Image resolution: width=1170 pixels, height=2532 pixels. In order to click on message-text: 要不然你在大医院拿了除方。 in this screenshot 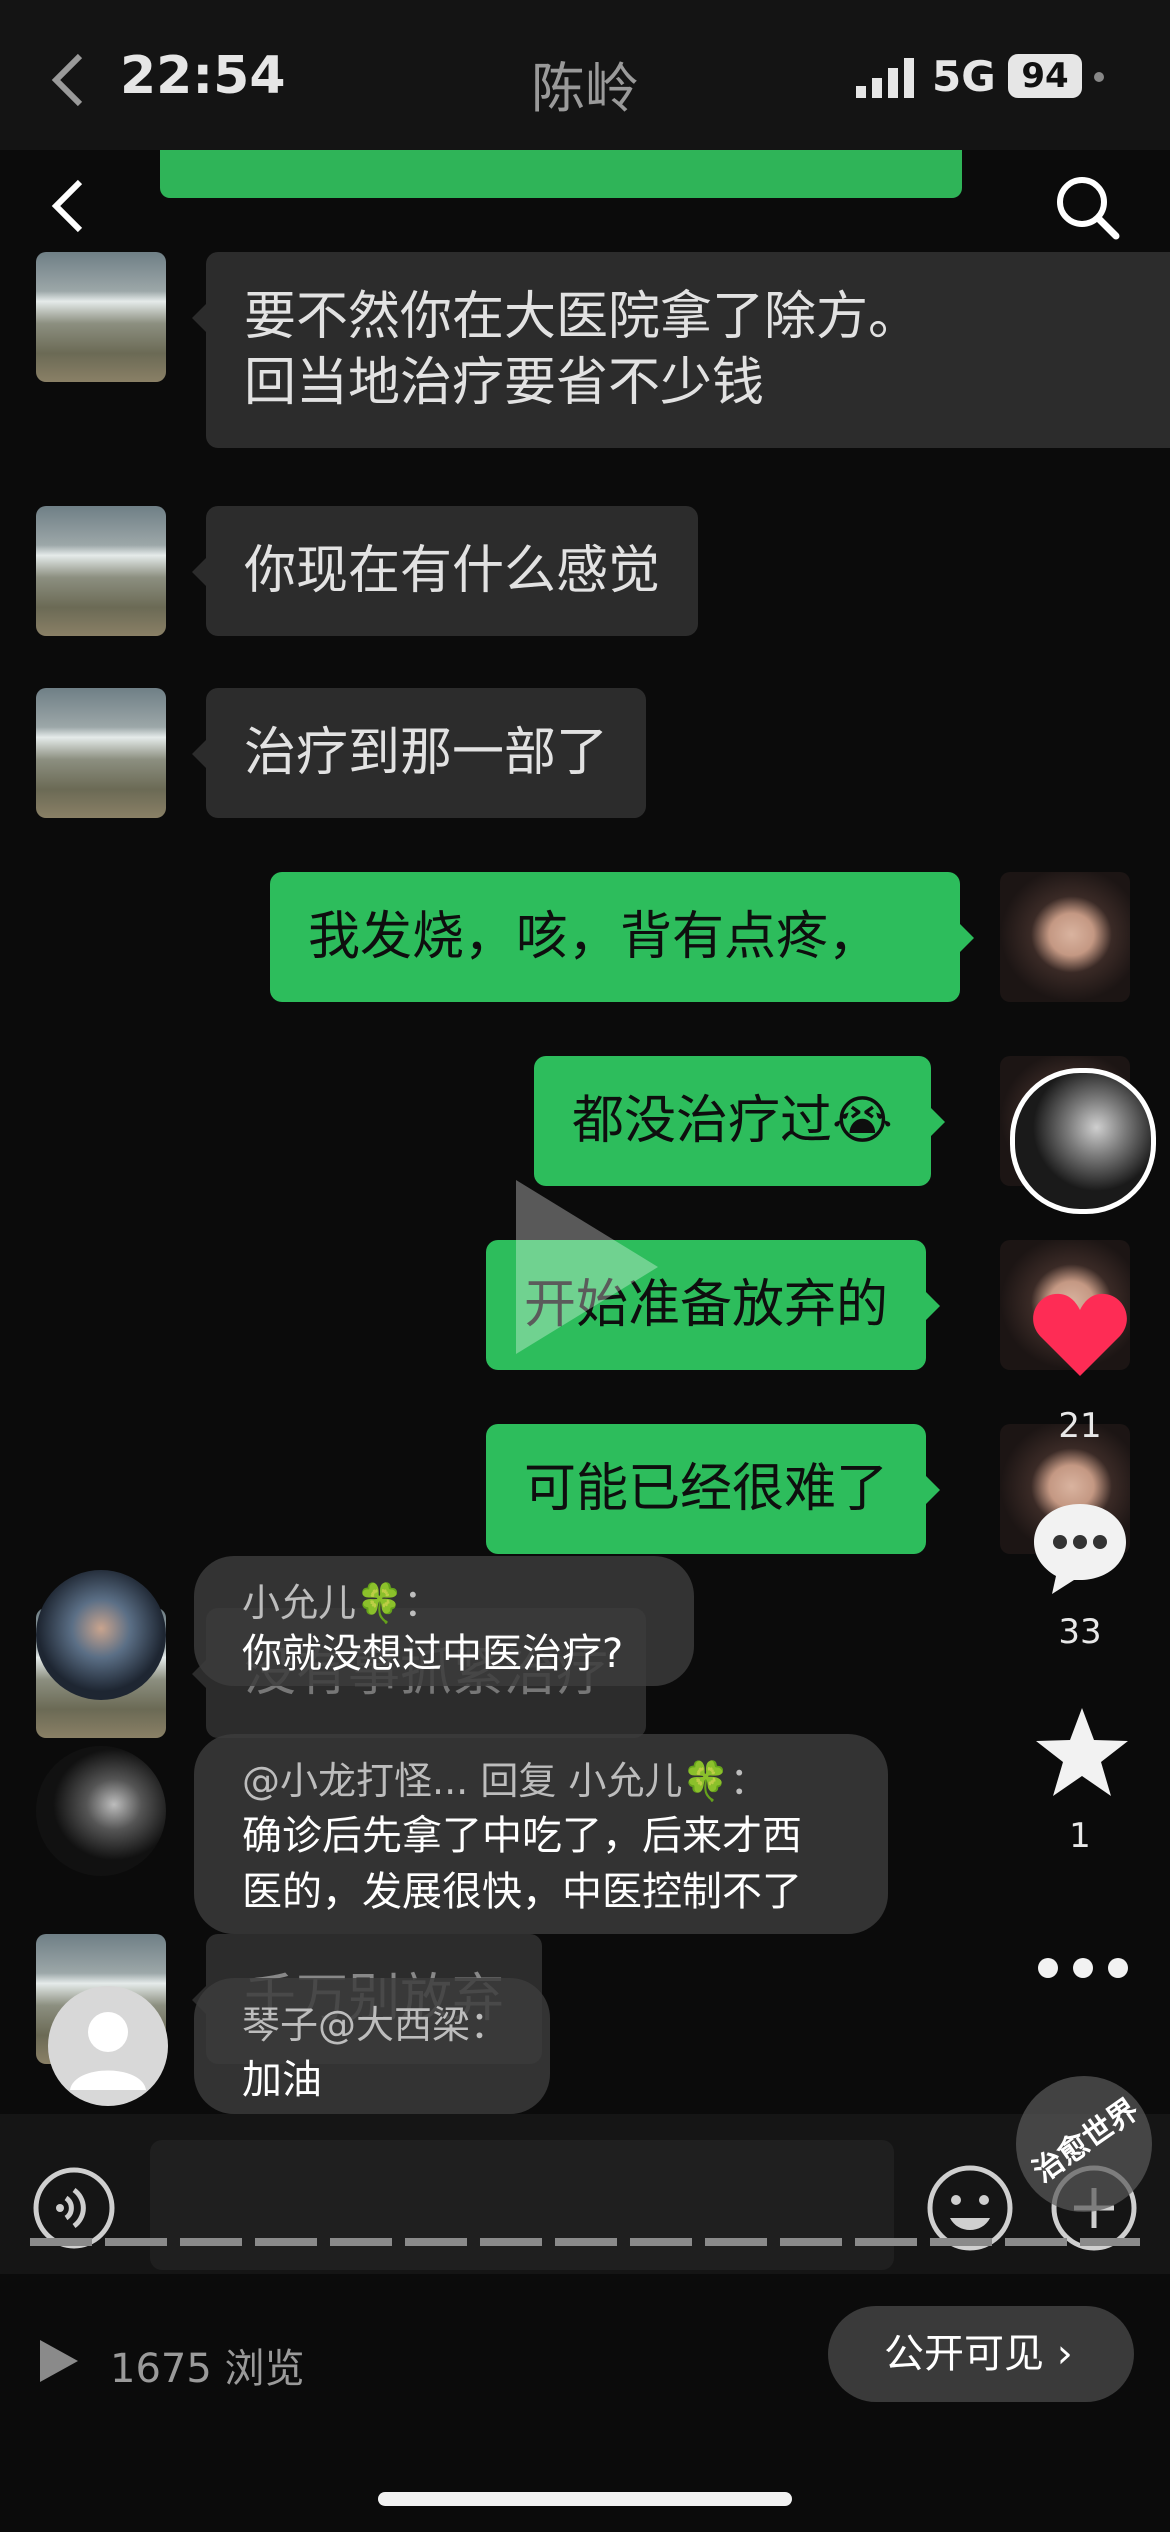, I will do `click(582, 317)`.